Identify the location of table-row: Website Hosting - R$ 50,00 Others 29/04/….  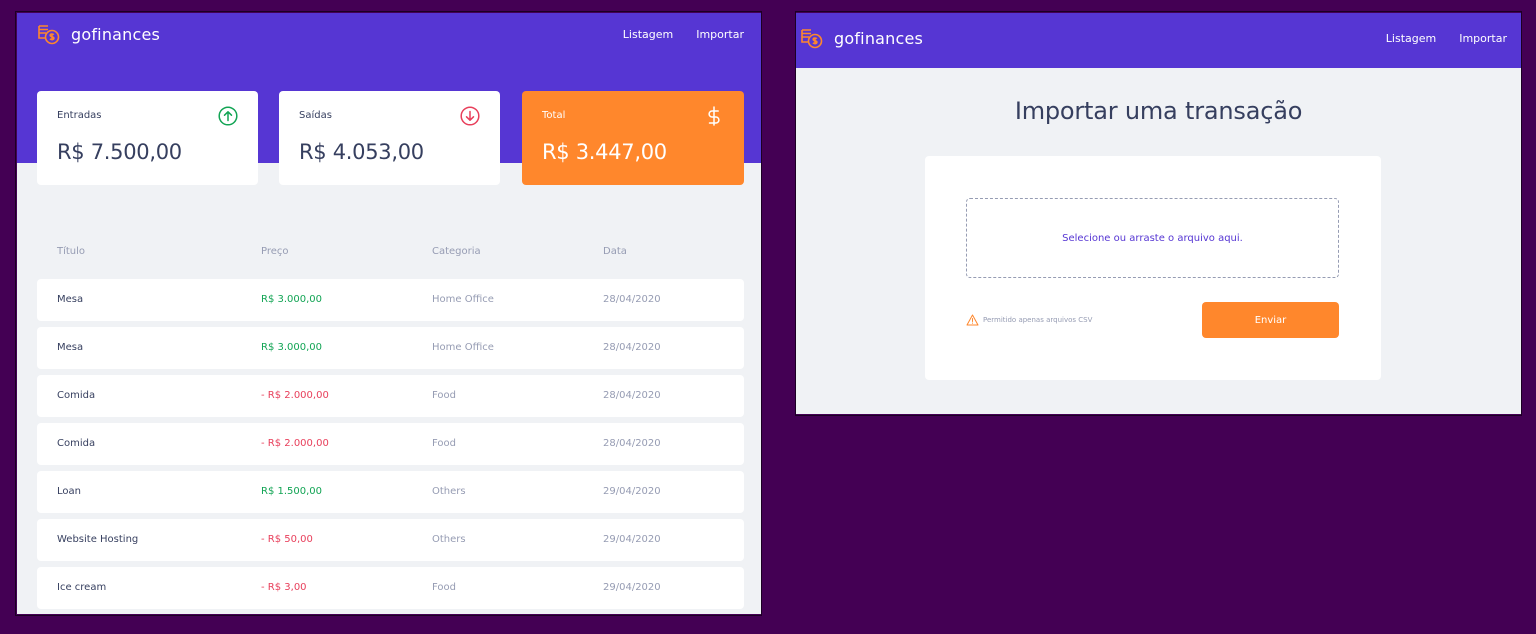
(390, 540).